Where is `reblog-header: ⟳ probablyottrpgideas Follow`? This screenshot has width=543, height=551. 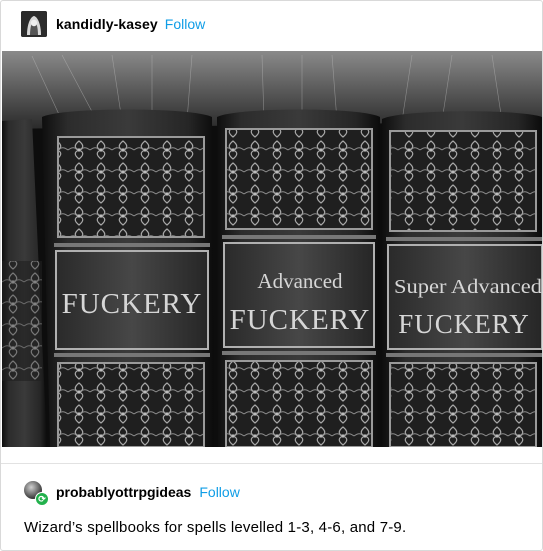
reblog-header: ⟳ probablyottrpgideas Follow is located at coordinates (132, 493).